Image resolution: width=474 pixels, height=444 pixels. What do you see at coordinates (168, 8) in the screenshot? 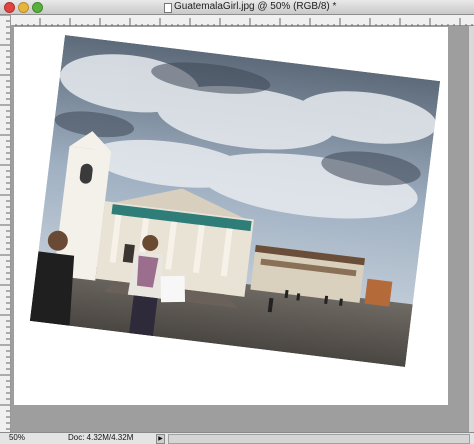
I see `document-icon` at bounding box center [168, 8].